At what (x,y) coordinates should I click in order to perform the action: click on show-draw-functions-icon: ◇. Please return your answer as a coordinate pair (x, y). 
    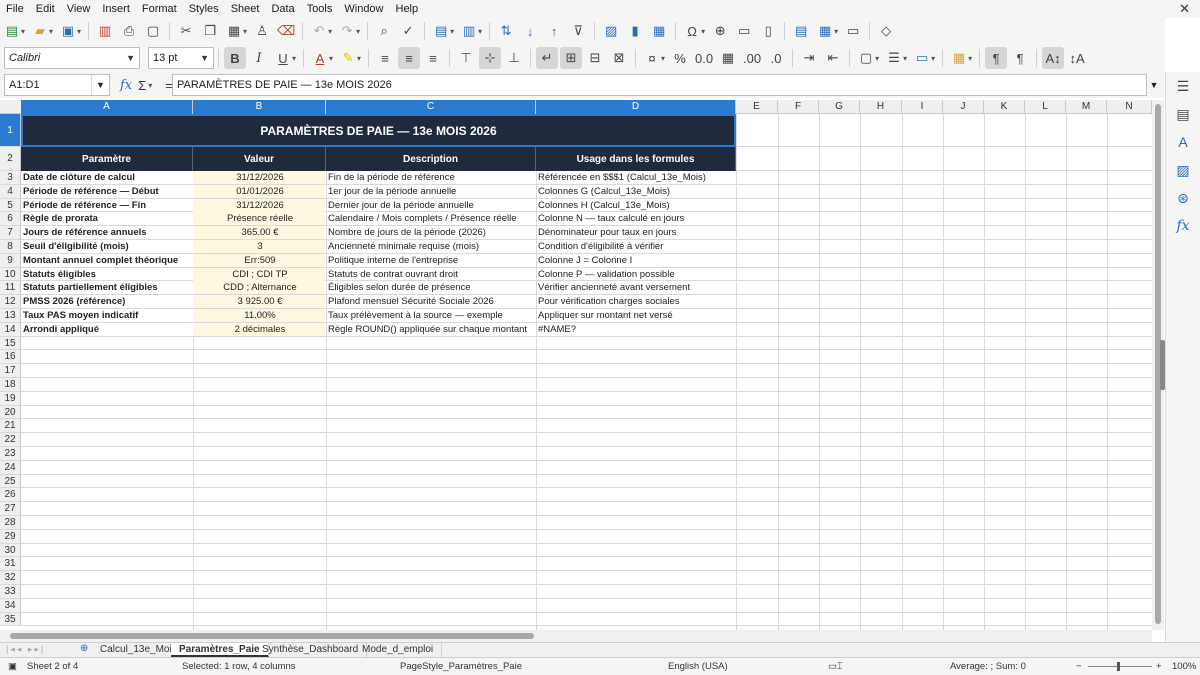
    Looking at the image, I should click on (886, 31).